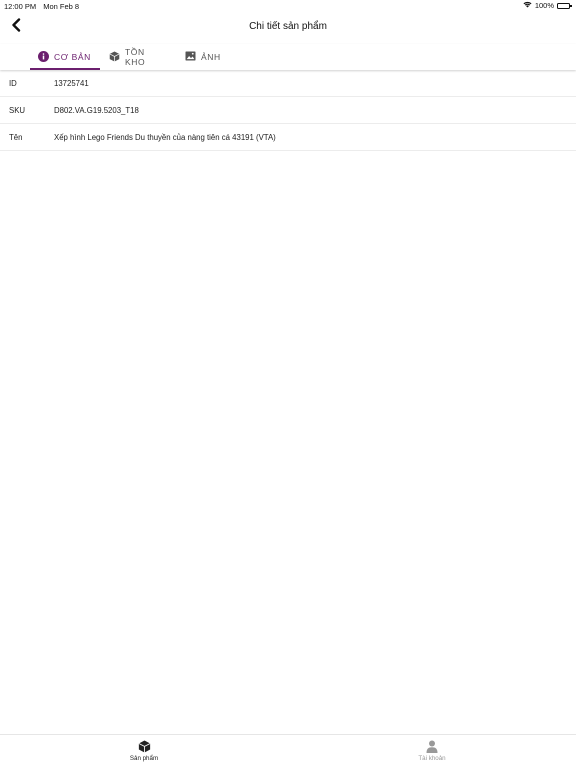  I want to click on wifi-icon, so click(527, 5).